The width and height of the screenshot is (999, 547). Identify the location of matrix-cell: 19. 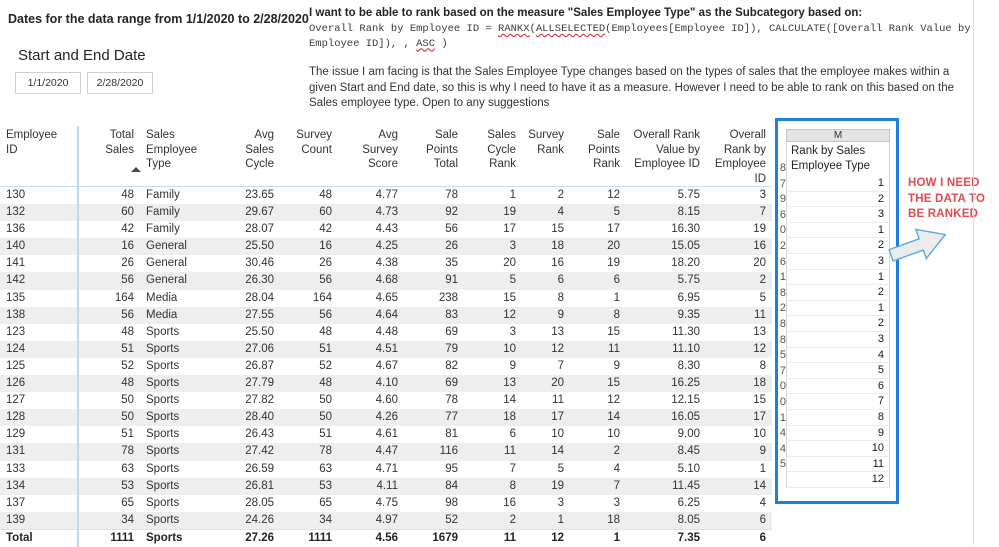
(493, 213).